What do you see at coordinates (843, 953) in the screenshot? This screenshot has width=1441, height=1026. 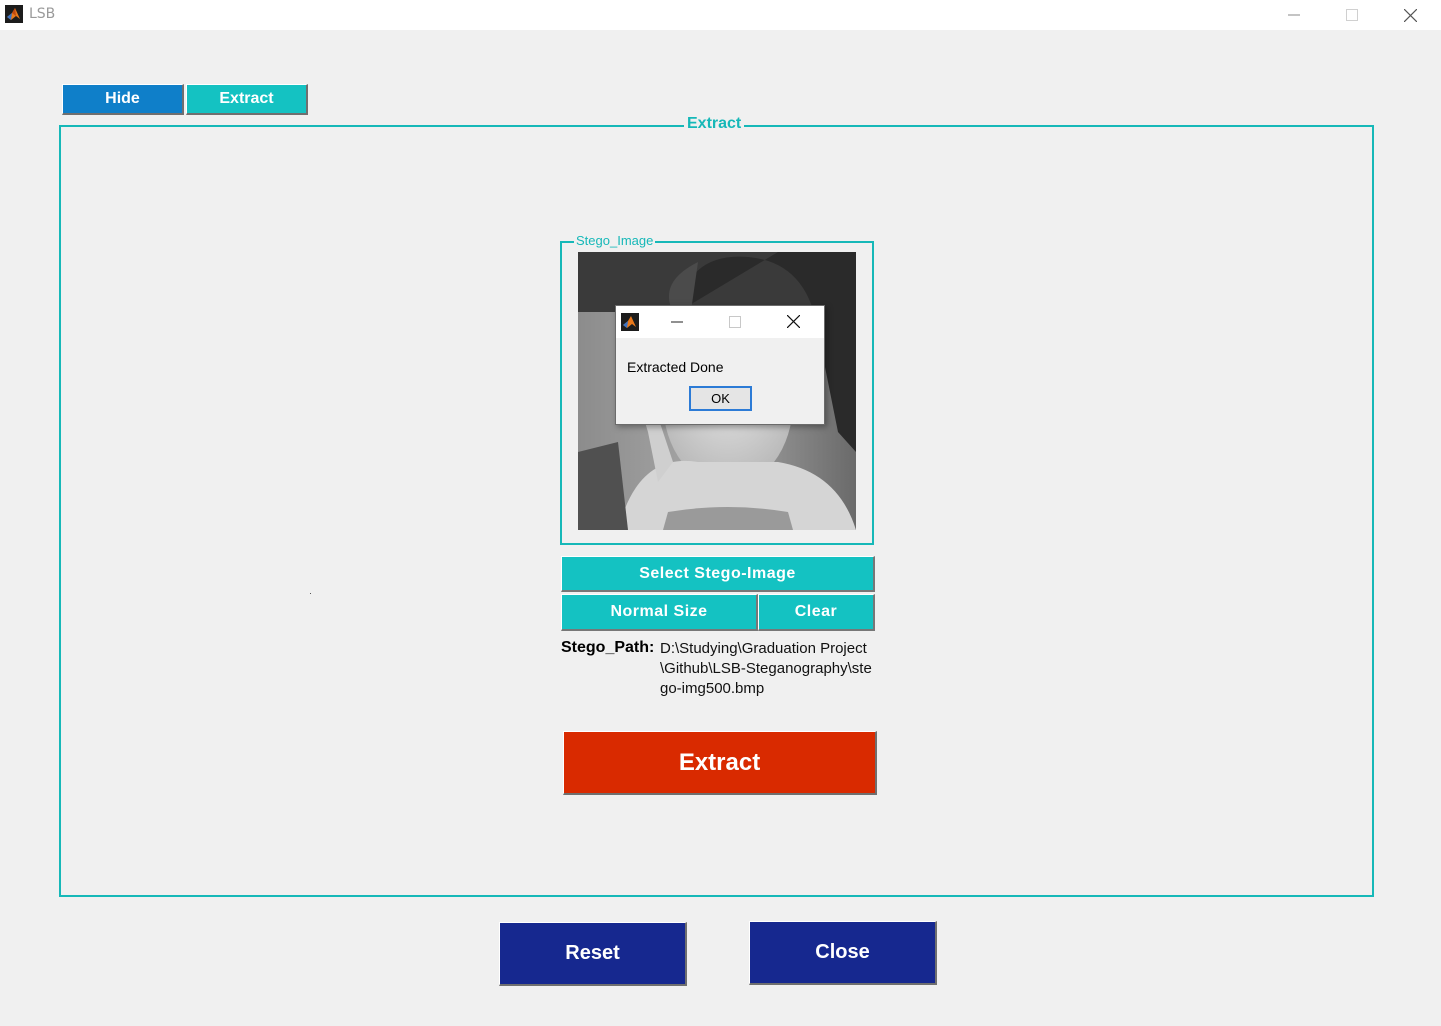 I see `close-button: Close` at bounding box center [843, 953].